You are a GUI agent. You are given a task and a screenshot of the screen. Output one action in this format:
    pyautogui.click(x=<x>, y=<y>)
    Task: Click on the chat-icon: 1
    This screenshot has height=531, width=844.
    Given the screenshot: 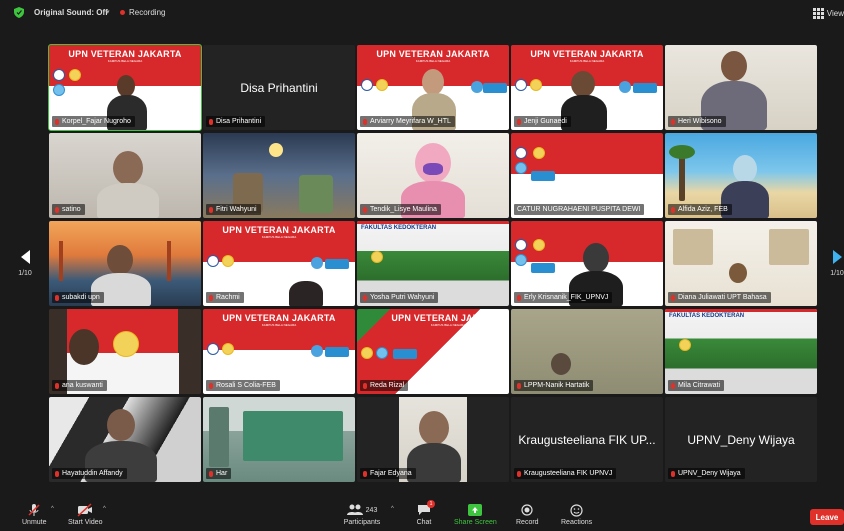 What is the action you would take?
    pyautogui.click(x=425, y=508)
    